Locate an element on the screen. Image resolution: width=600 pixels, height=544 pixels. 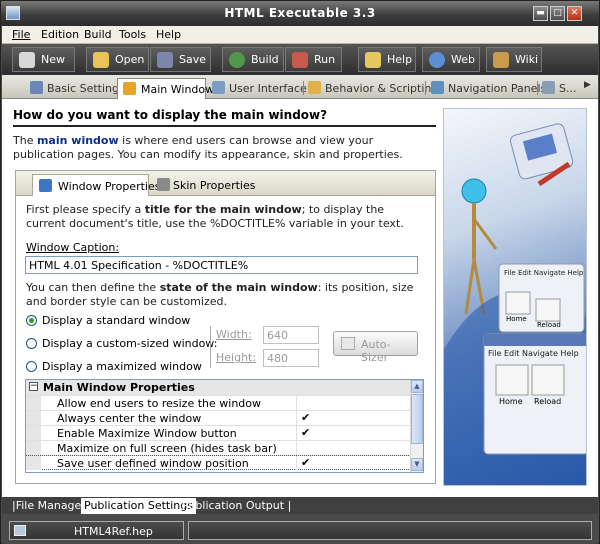
basic-settings-icon is located at coordinates (36, 87).